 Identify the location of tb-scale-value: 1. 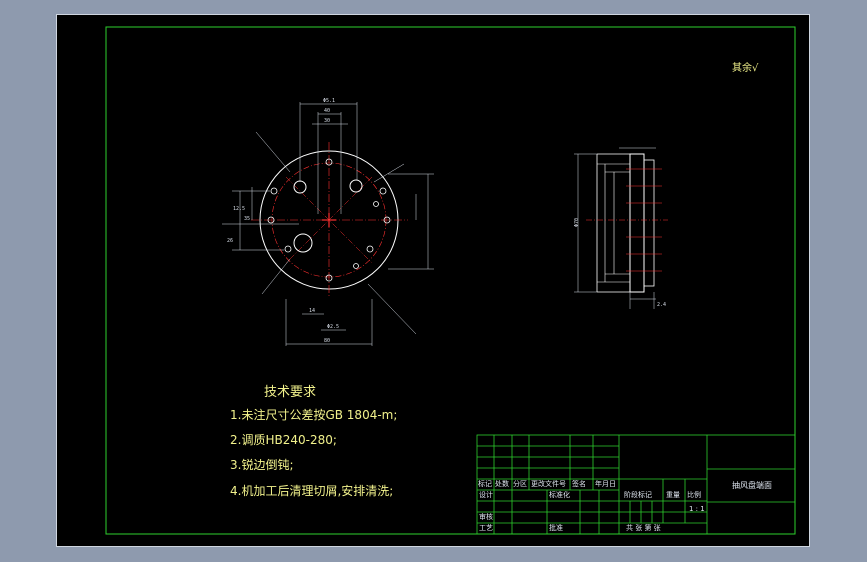
(697, 509).